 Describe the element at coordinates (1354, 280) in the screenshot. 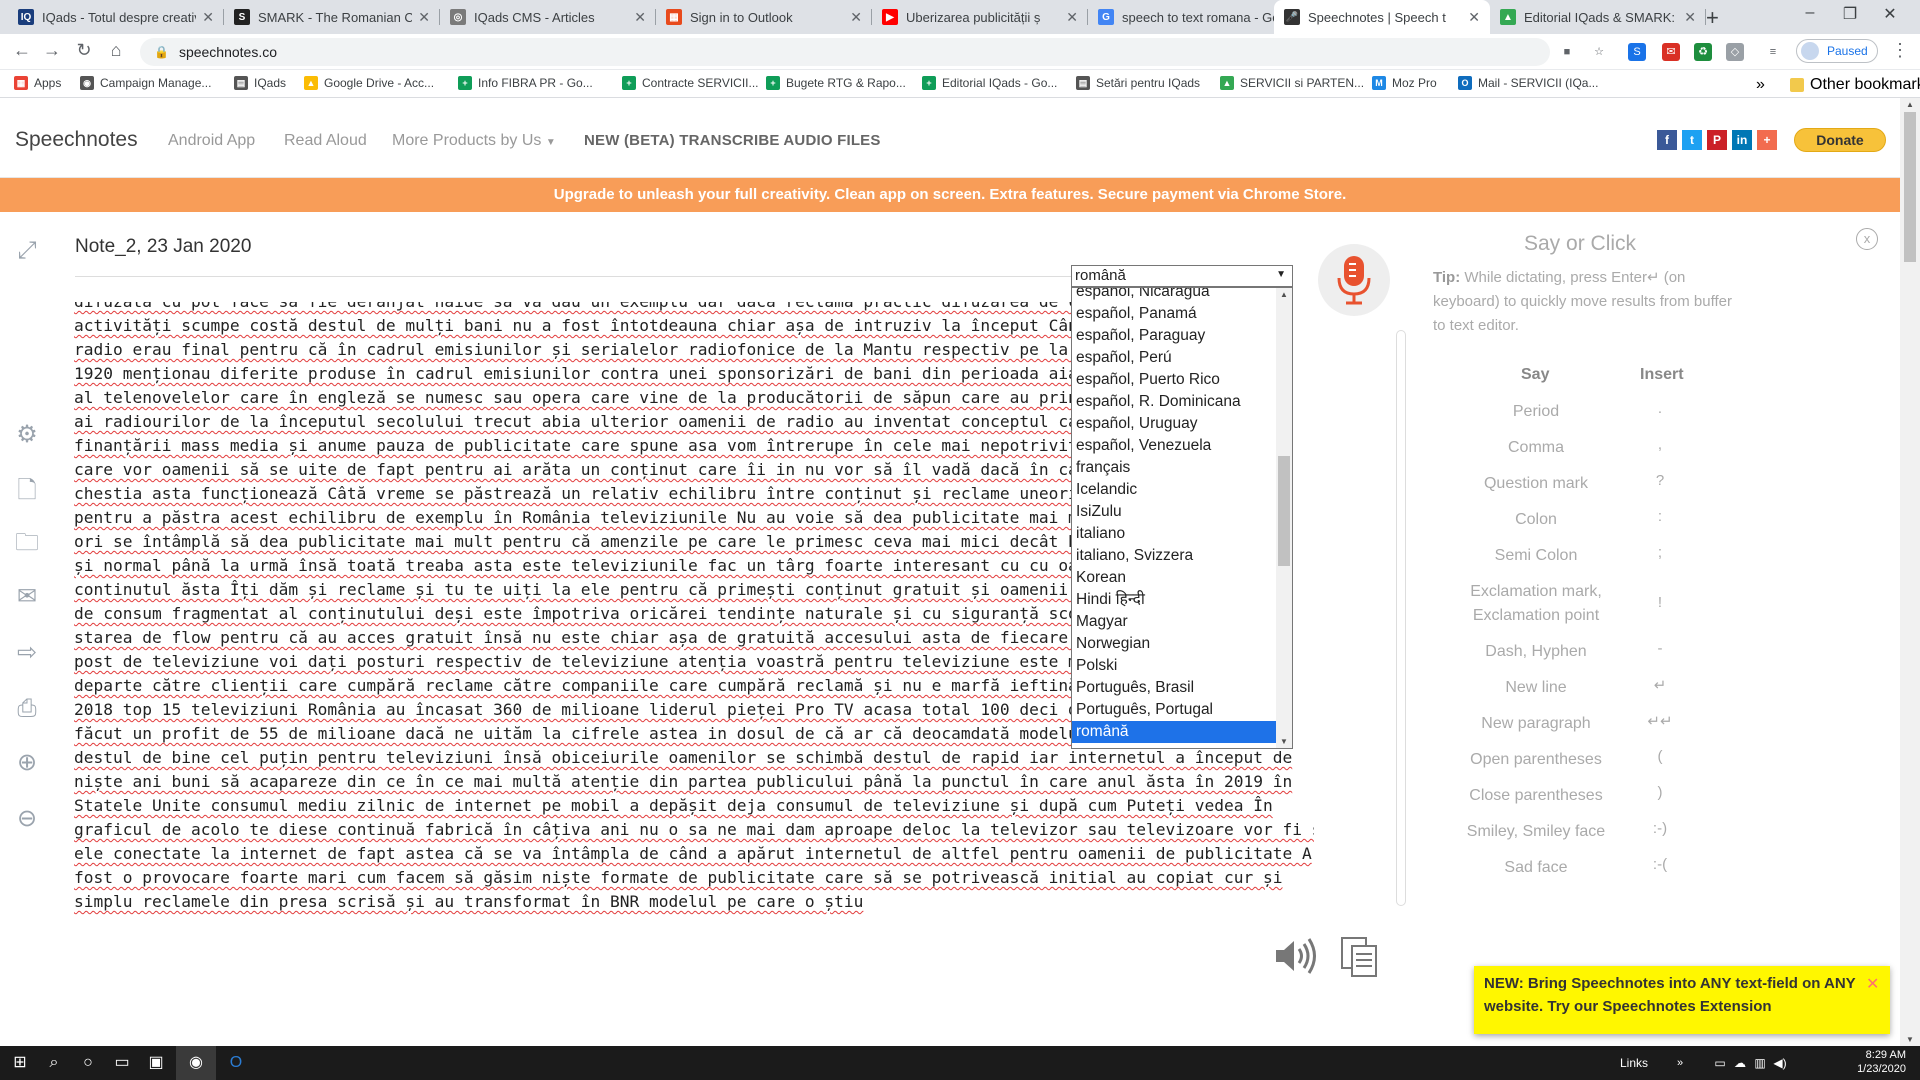

I see `mic-button` at that location.